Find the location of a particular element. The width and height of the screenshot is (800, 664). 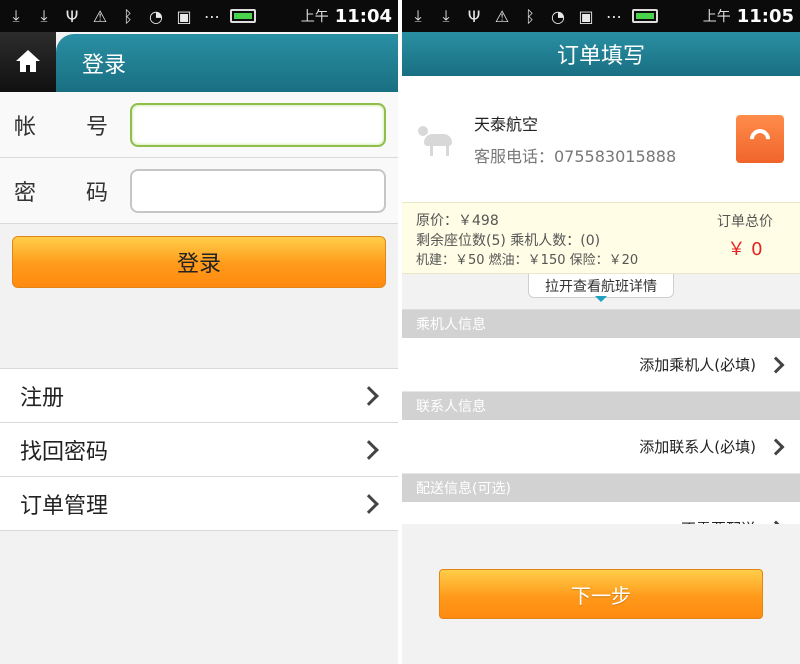

menu-list: 注册 找回密码 订单管理 is located at coordinates (199, 449).